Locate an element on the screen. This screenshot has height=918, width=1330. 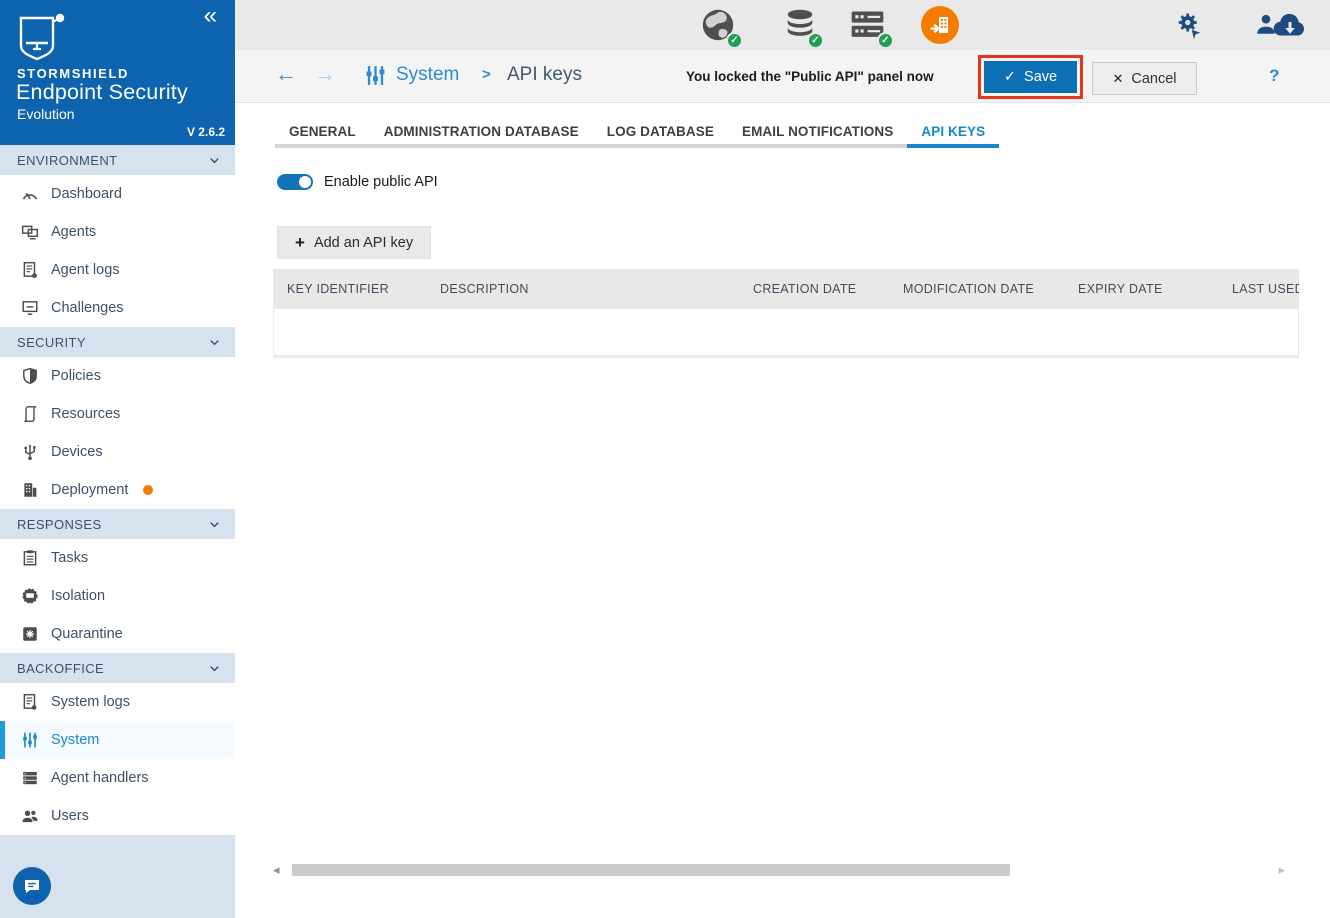
product-name: Endpoint Security is located at coordinates (102, 92).